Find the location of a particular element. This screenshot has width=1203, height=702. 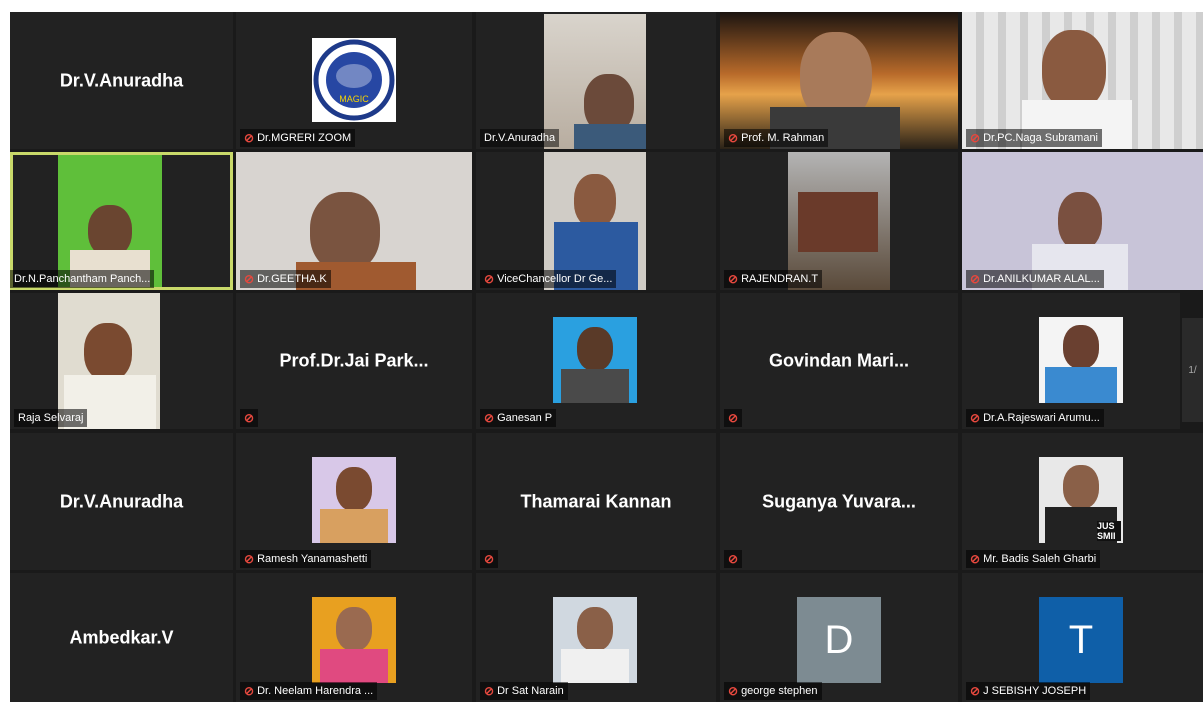

name-tag: ⊘ Dr.GEETHA.K is located at coordinates (285, 279).